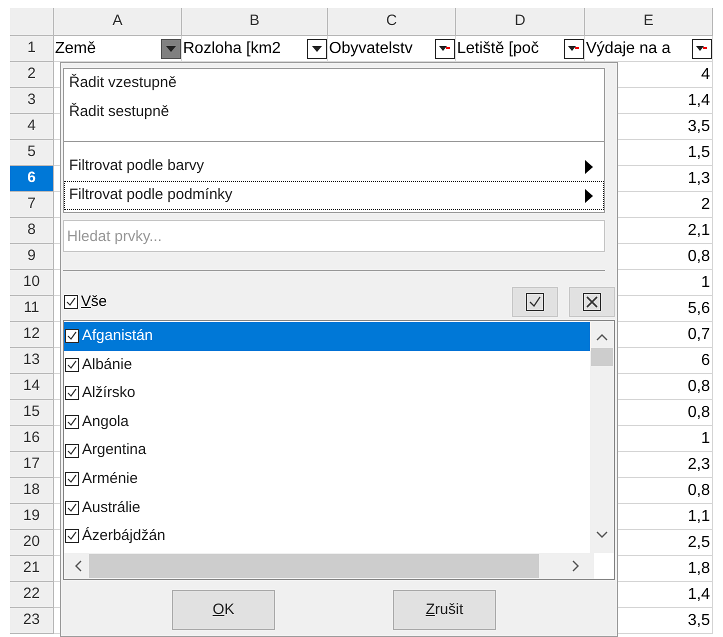 The width and height of the screenshot is (723, 637). What do you see at coordinates (32, 439) in the screenshot?
I see `row-header: 16` at bounding box center [32, 439].